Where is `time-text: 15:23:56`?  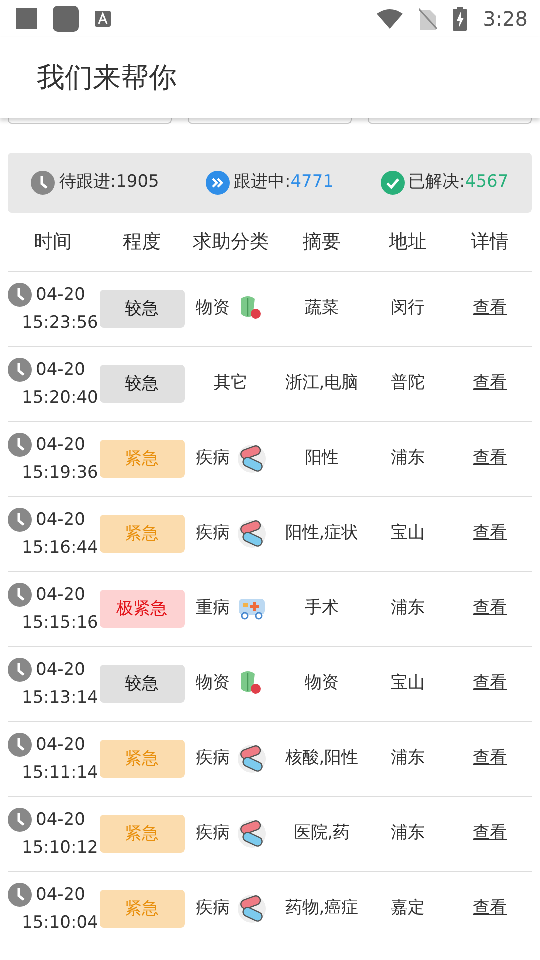 time-text: 15:23:56 is located at coordinates (60, 323).